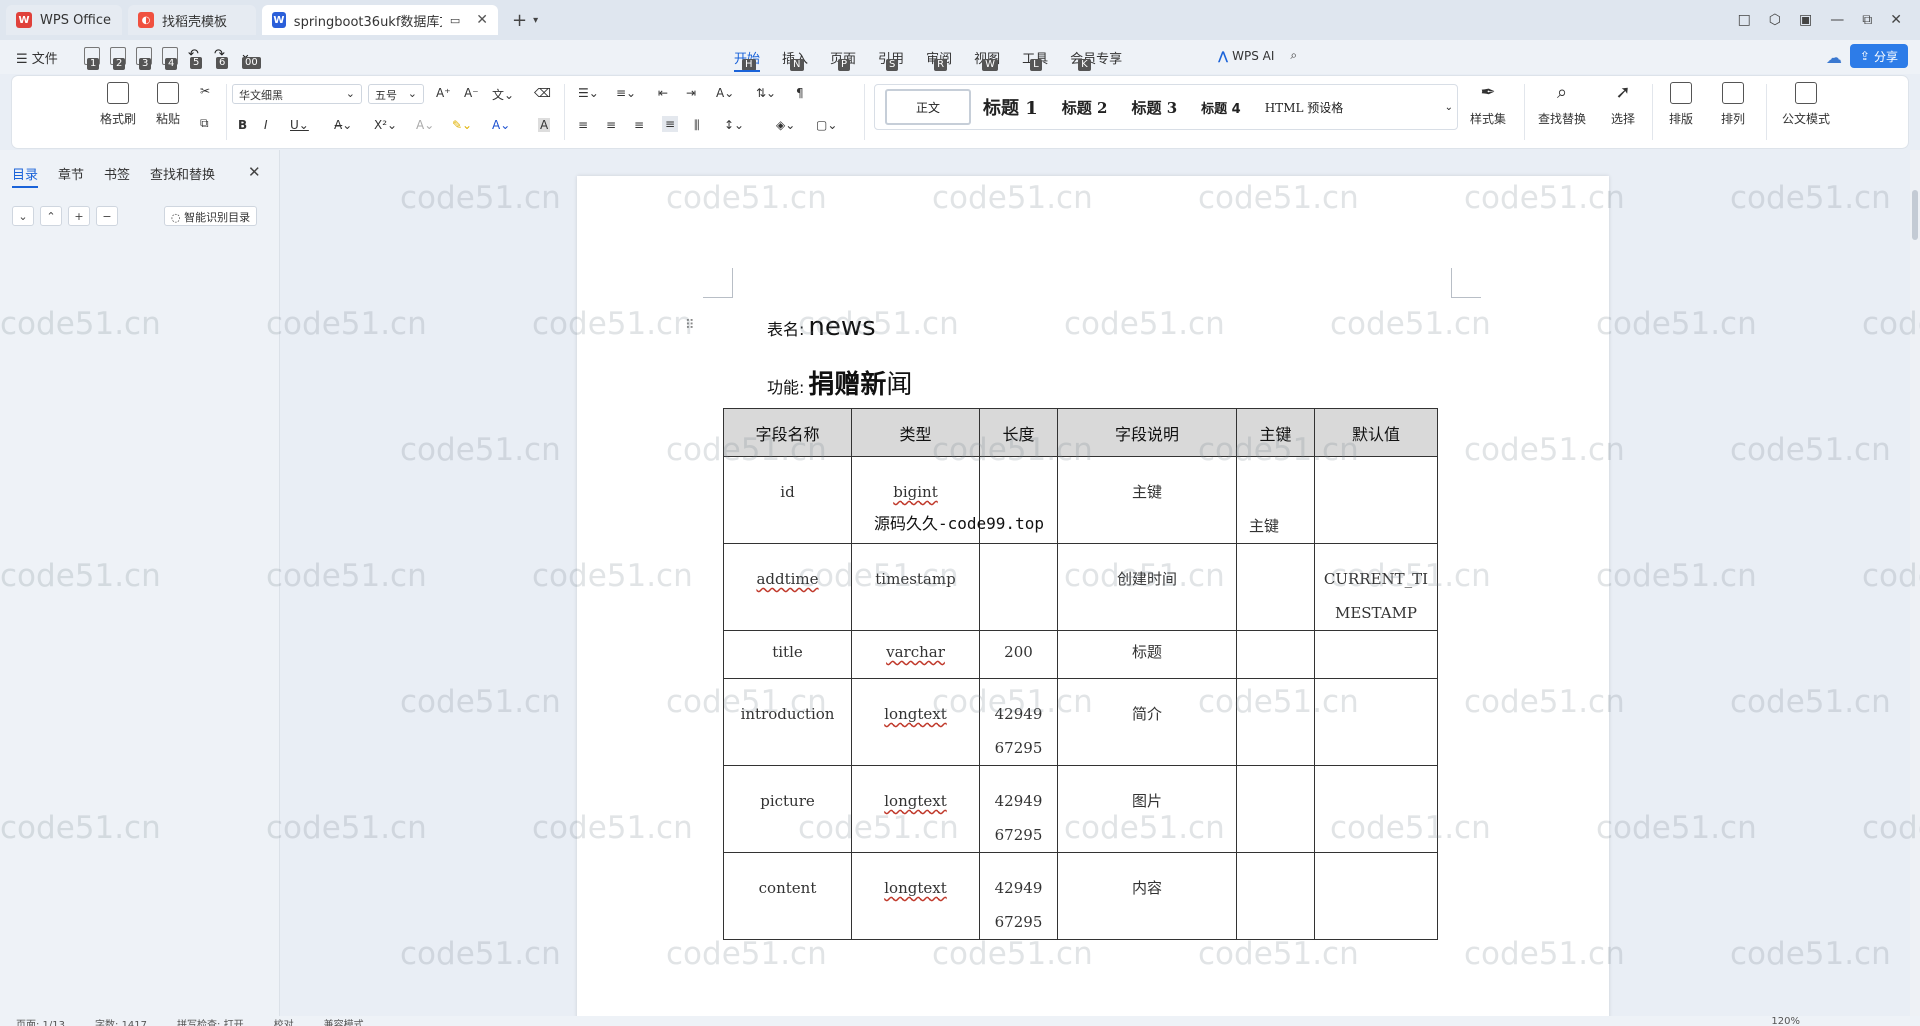 The width and height of the screenshot is (1920, 1026). What do you see at coordinates (1837, 20) in the screenshot?
I see `minimize-icon: —` at bounding box center [1837, 20].